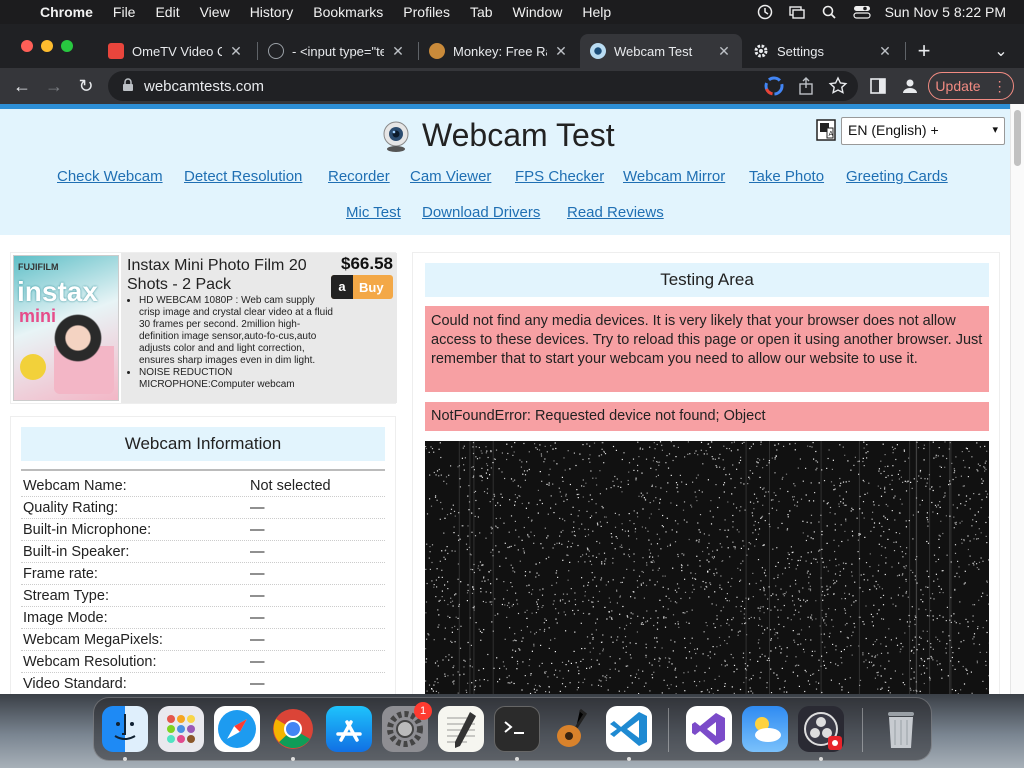 This screenshot has height=768, width=1024. I want to click on menu-bookmarks: Bookmarks, so click(348, 12).